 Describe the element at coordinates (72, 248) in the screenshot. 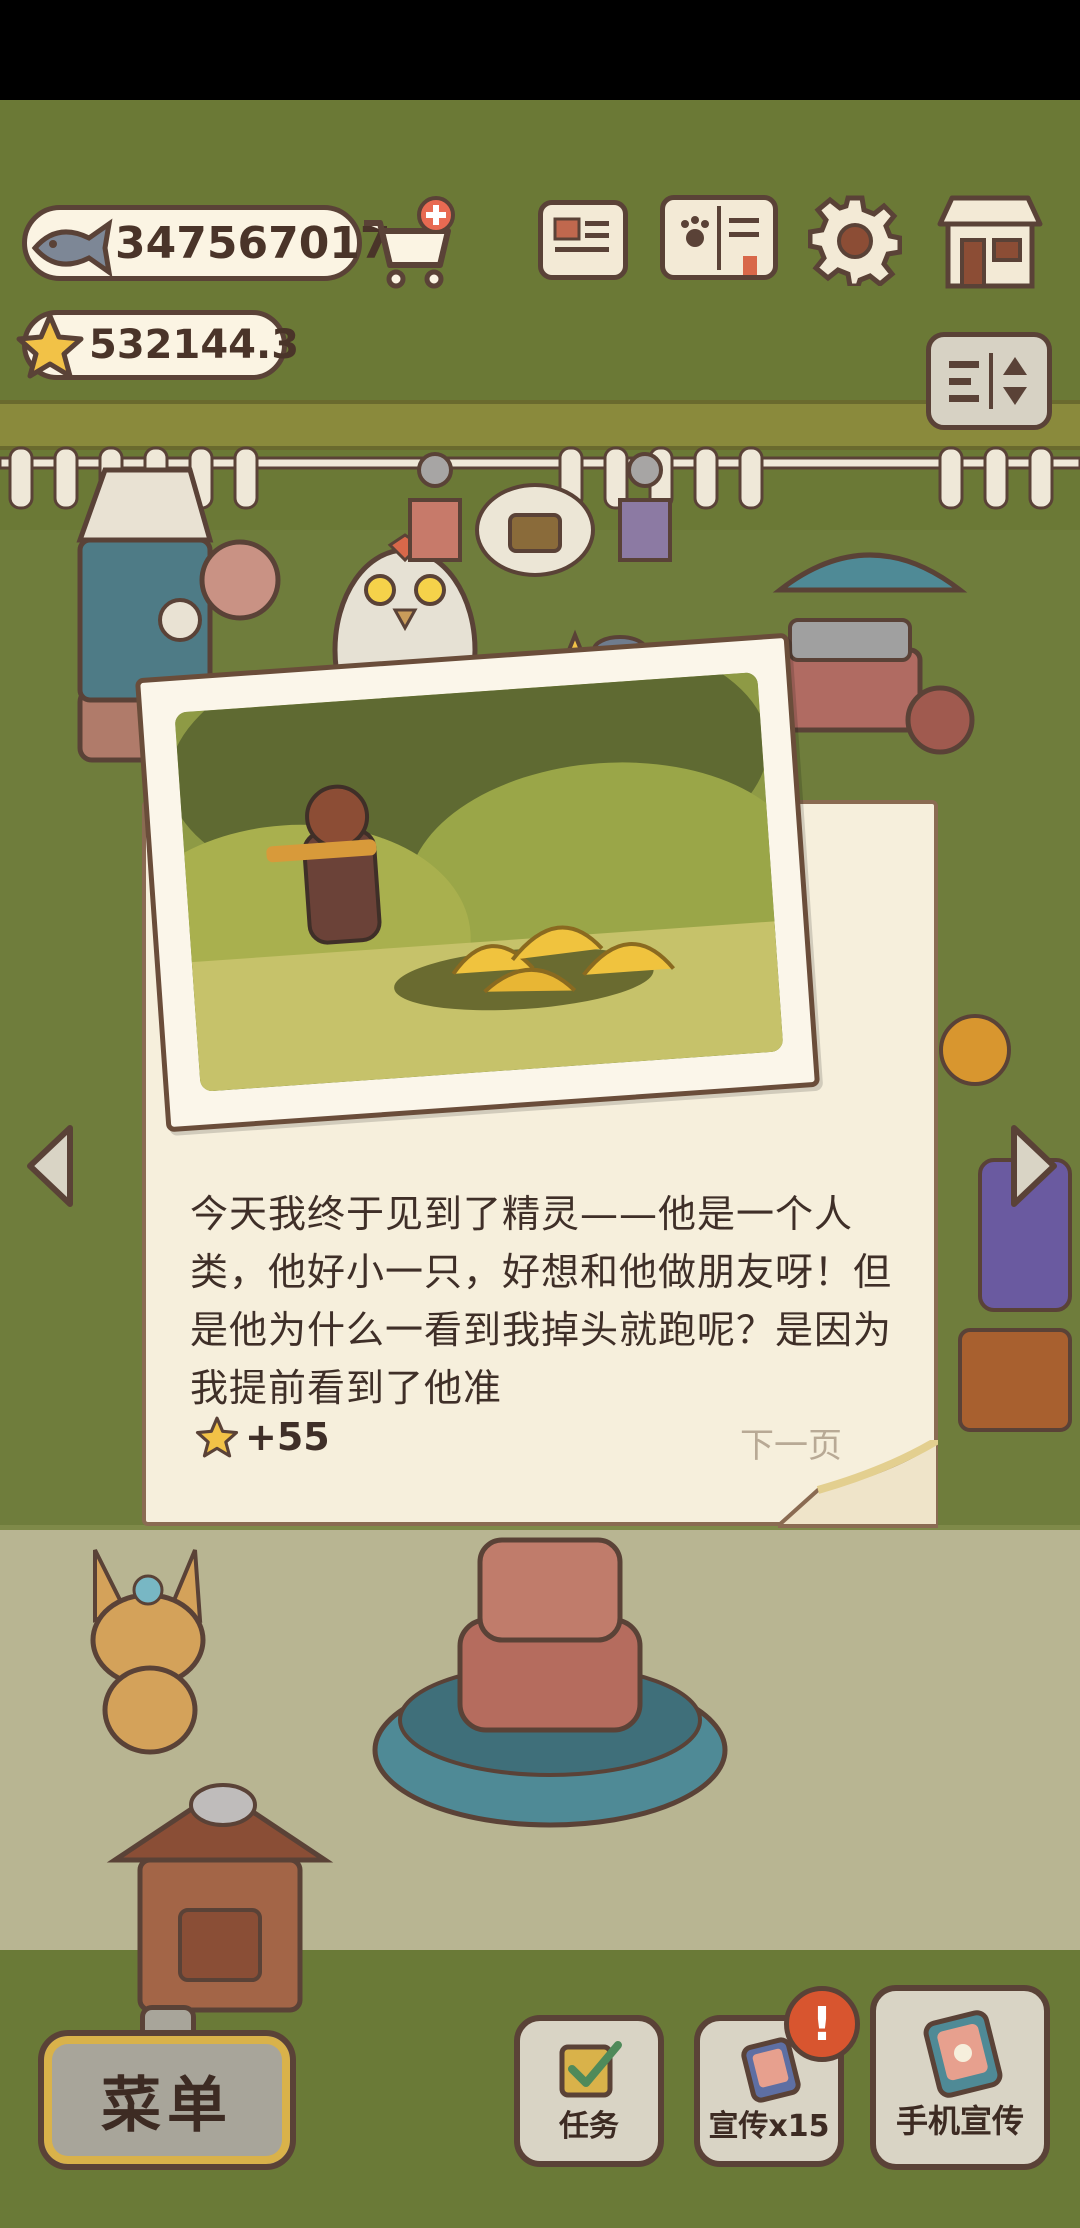

I see `fish-icon` at that location.